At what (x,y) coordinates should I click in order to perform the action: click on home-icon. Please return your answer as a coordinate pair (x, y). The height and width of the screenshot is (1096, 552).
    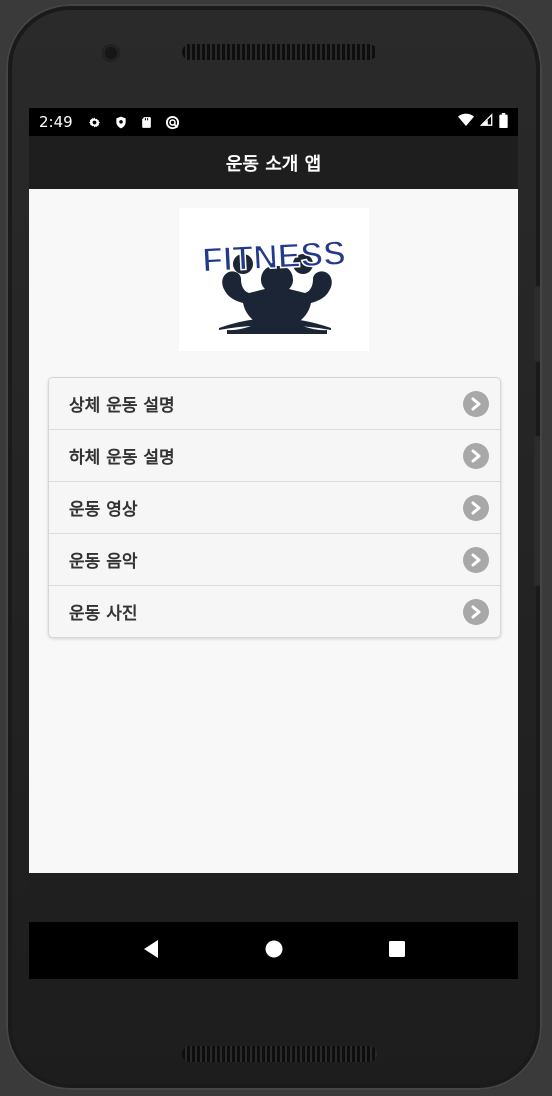
    Looking at the image, I should click on (274, 951).